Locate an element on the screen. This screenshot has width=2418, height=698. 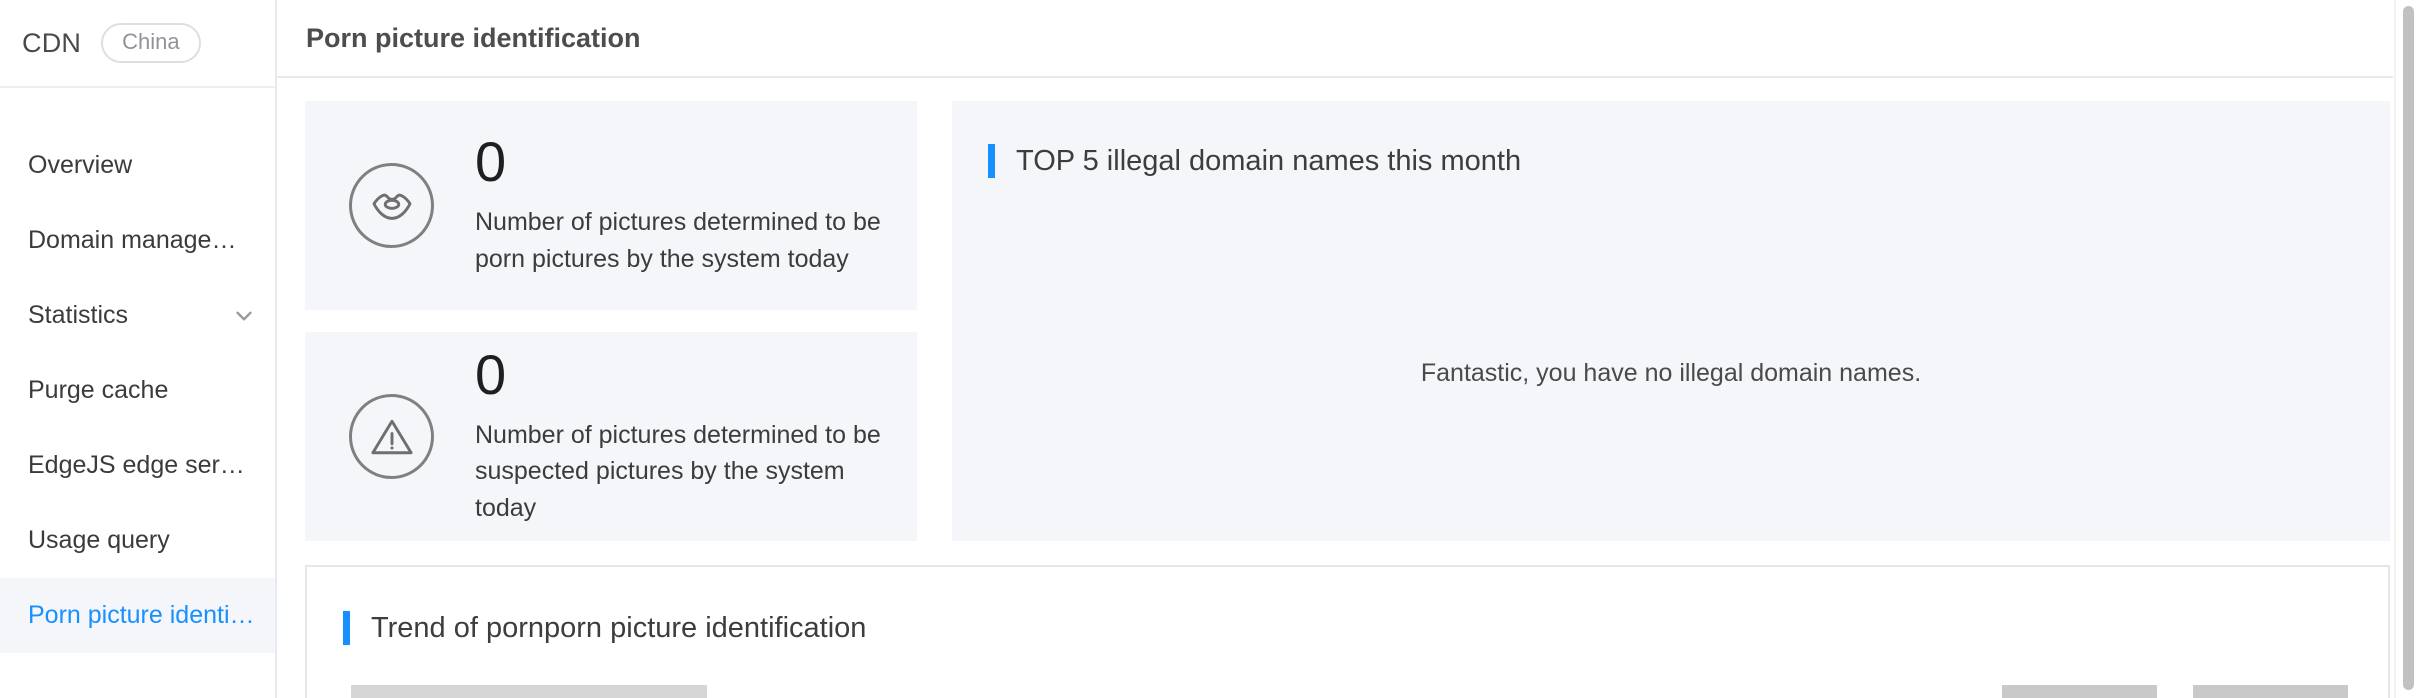
sidebar-item-label: EdgeJS edge service is located at coordinates (142, 465).